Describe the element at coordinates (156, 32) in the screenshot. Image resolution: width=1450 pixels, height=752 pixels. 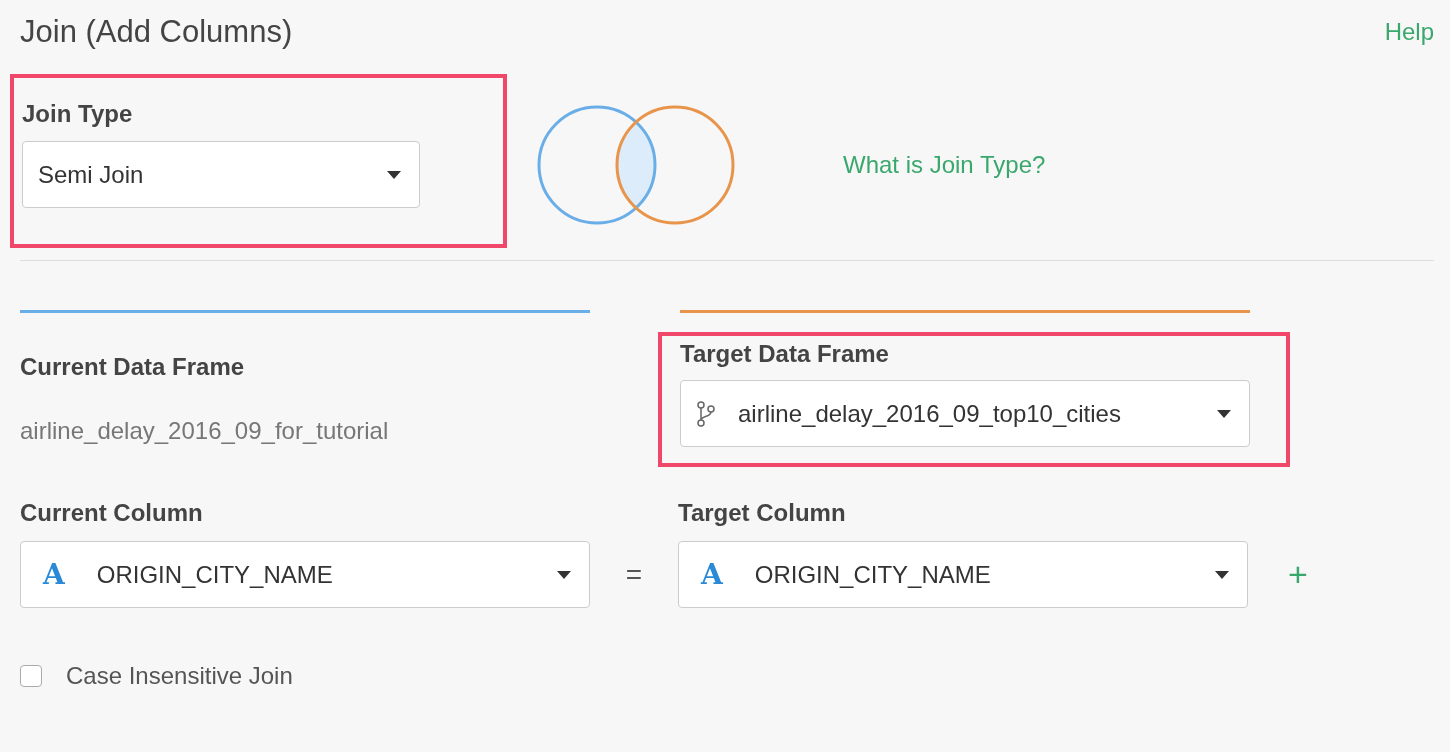
I see `dialog-title: Join (Add Columns)` at that location.